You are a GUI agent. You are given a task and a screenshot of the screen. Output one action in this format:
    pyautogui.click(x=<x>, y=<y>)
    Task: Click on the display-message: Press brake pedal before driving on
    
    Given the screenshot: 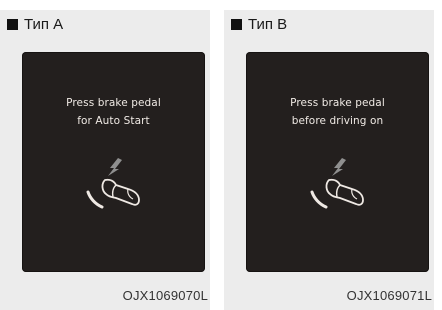 What is the action you would take?
    pyautogui.click(x=337, y=112)
    